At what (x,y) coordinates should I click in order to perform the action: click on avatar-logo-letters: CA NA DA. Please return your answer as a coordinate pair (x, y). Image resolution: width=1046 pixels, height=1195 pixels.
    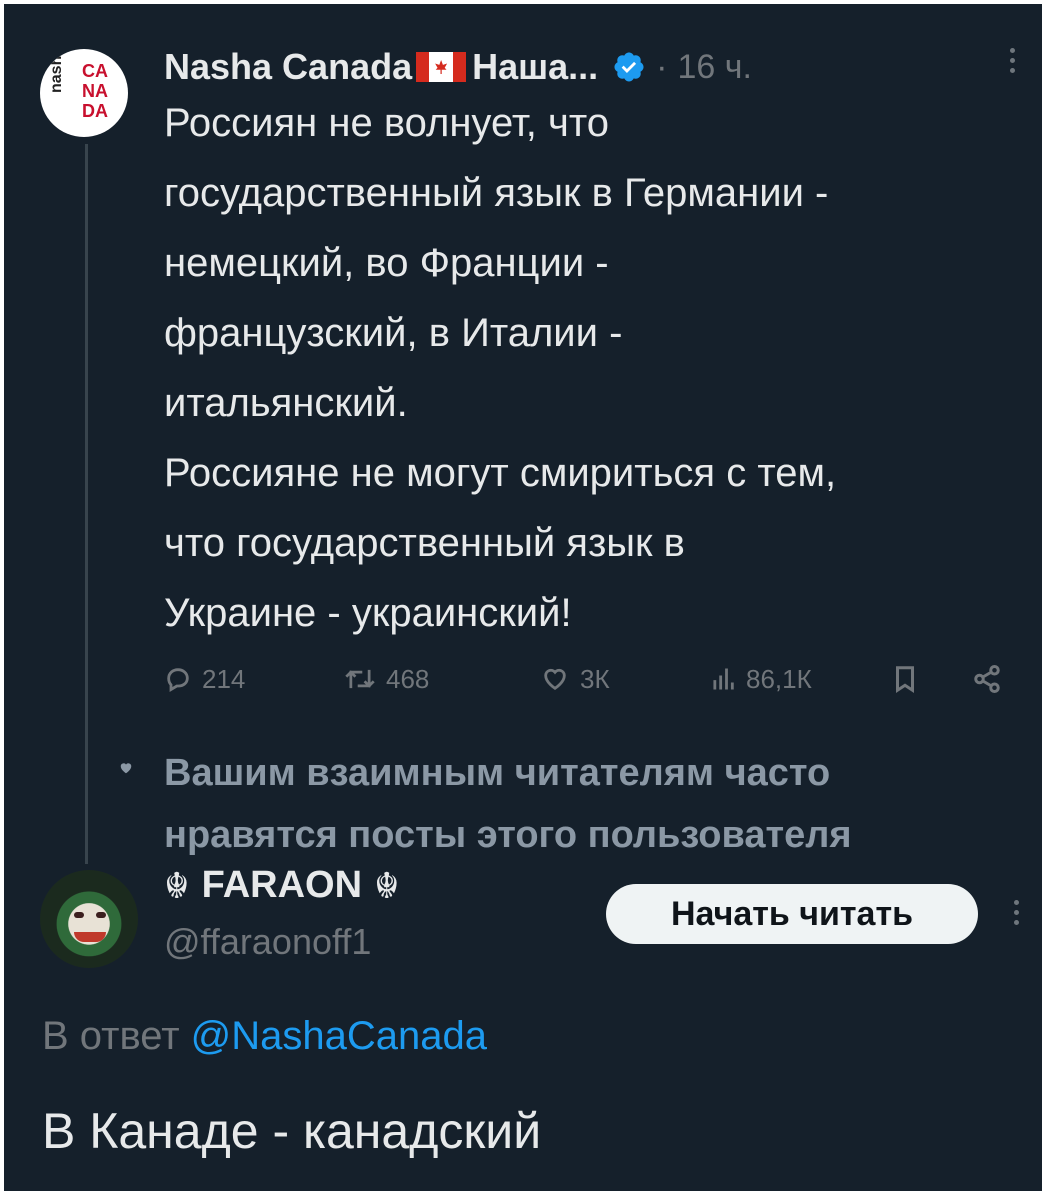
    Looking at the image, I should click on (95, 91).